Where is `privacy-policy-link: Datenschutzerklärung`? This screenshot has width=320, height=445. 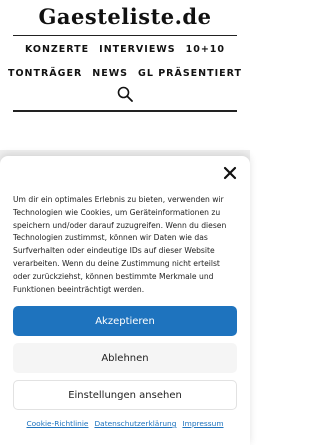 privacy-policy-link: Datenschutzerklärung is located at coordinates (135, 423).